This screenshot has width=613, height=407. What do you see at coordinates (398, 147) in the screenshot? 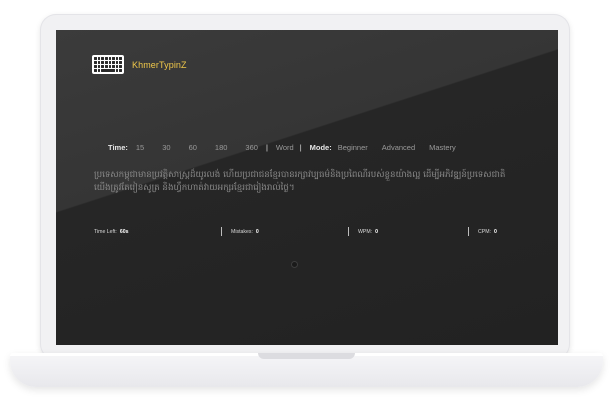
I see `mode-option-advanced: Advanced` at bounding box center [398, 147].